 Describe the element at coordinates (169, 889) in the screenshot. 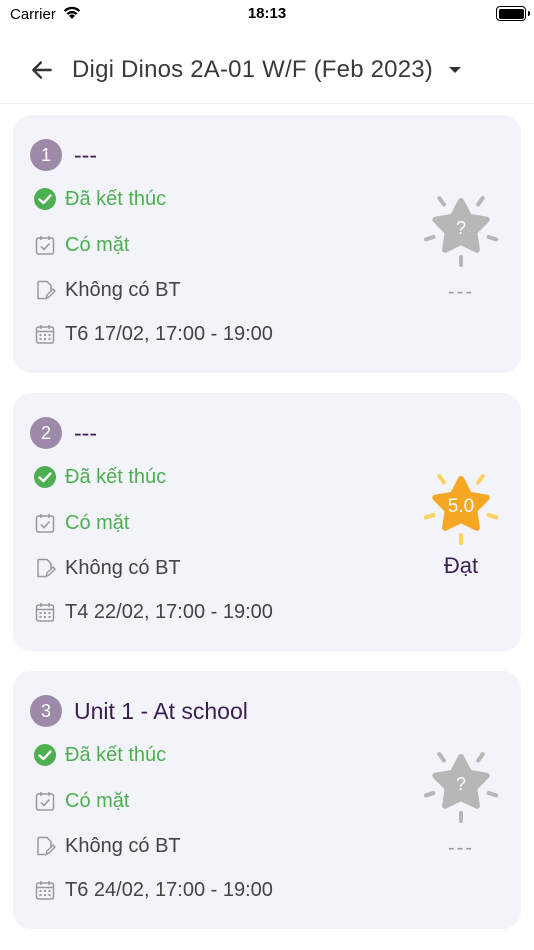

I see `session-datetime: T6 24/02, 17:00 - 19:00` at that location.